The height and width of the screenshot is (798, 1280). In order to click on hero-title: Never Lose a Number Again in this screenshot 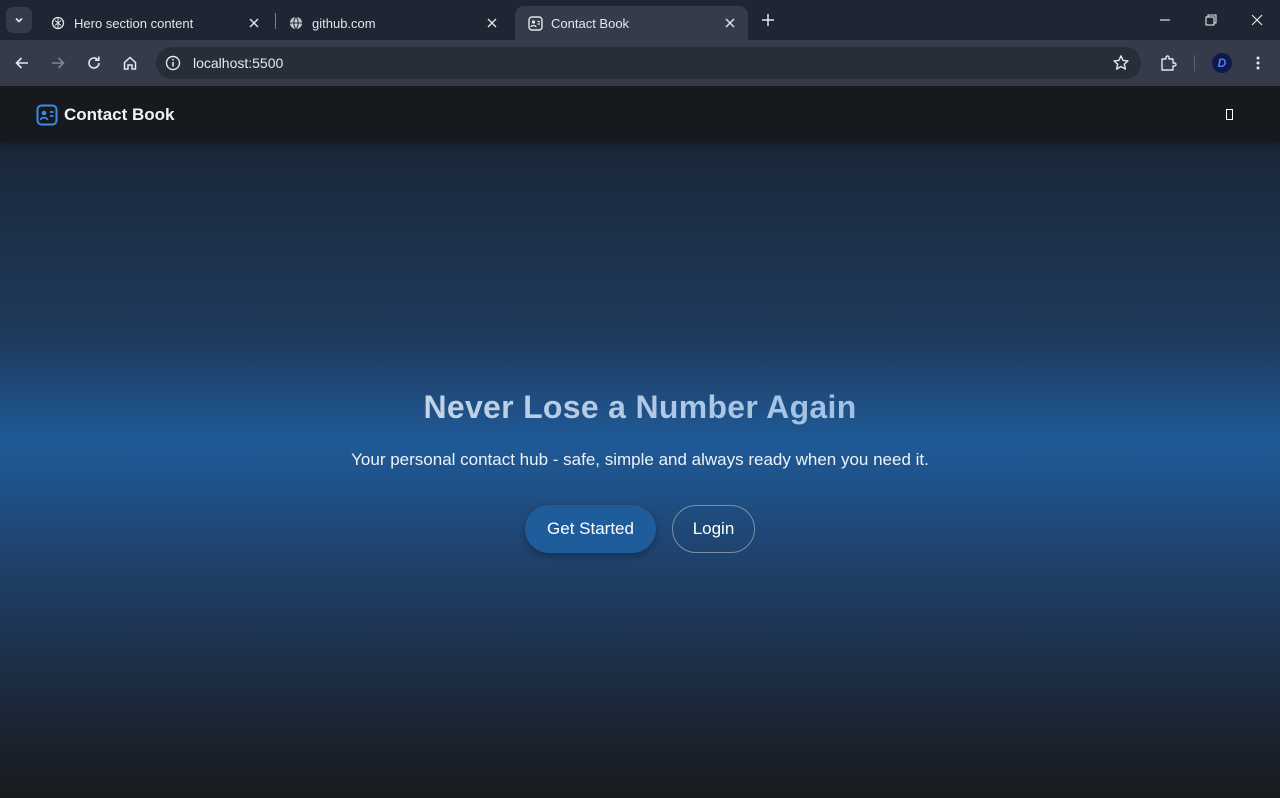, I will do `click(640, 407)`.